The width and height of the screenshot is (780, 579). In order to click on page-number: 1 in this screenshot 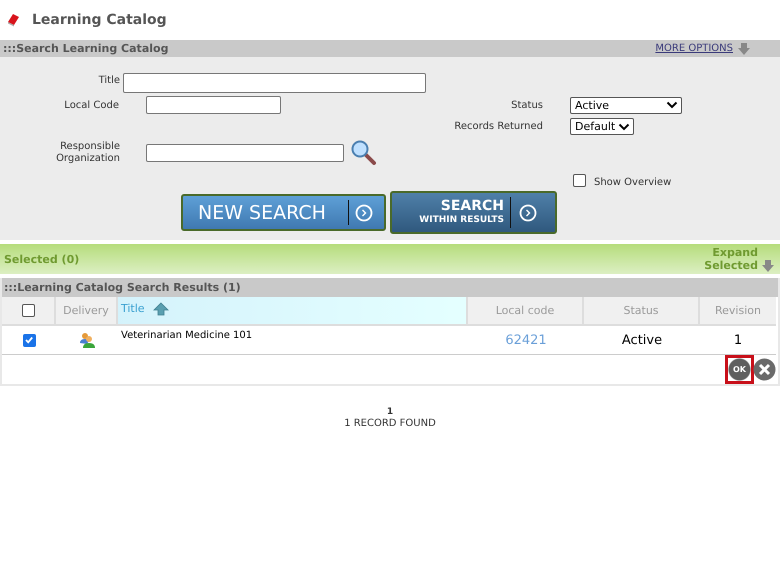, I will do `click(390, 412)`.